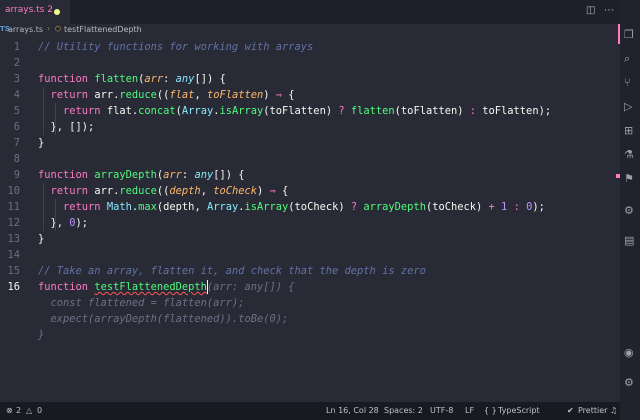 The image size is (640, 420). I want to click on code-line: expect(arrayDepth(flattened)).toBe(0);, so click(310, 319).